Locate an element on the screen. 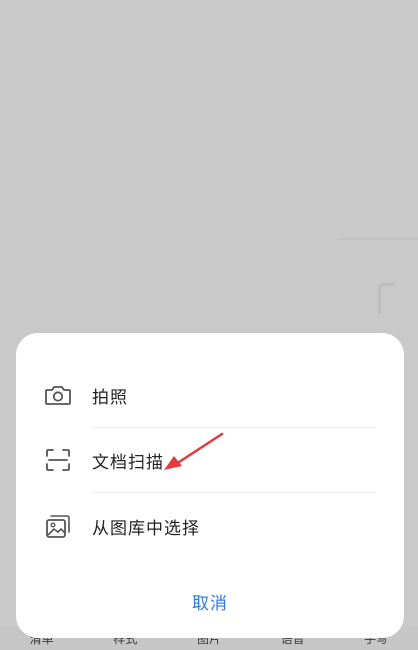  cancel-label: 取消 is located at coordinates (210, 603).